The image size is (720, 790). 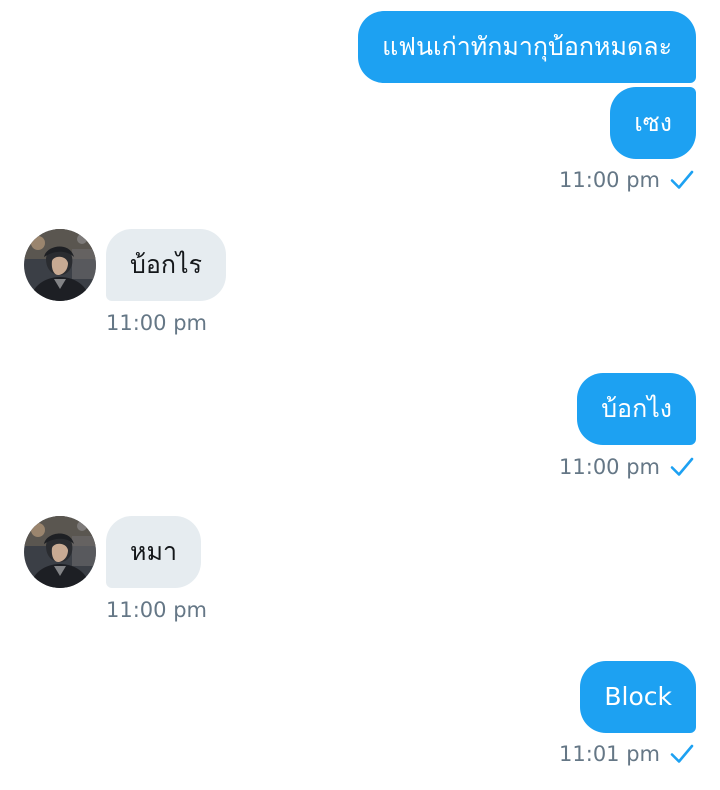 I want to click on message-meta: 11:01 pm, so click(x=596, y=754).